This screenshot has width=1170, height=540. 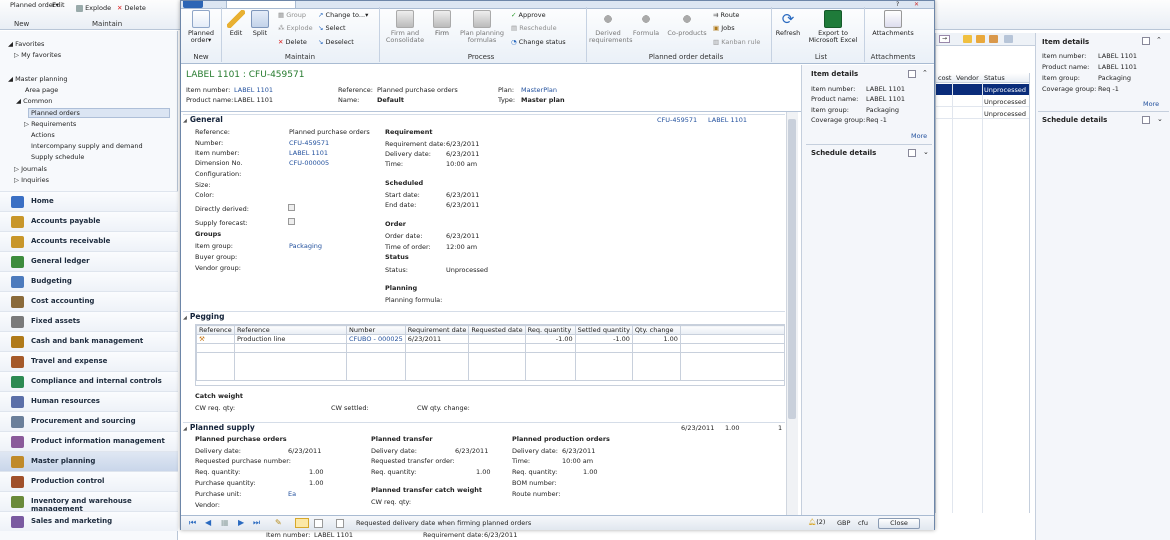 What do you see at coordinates (967, 39) in the screenshot?
I see `filter-icon` at bounding box center [967, 39].